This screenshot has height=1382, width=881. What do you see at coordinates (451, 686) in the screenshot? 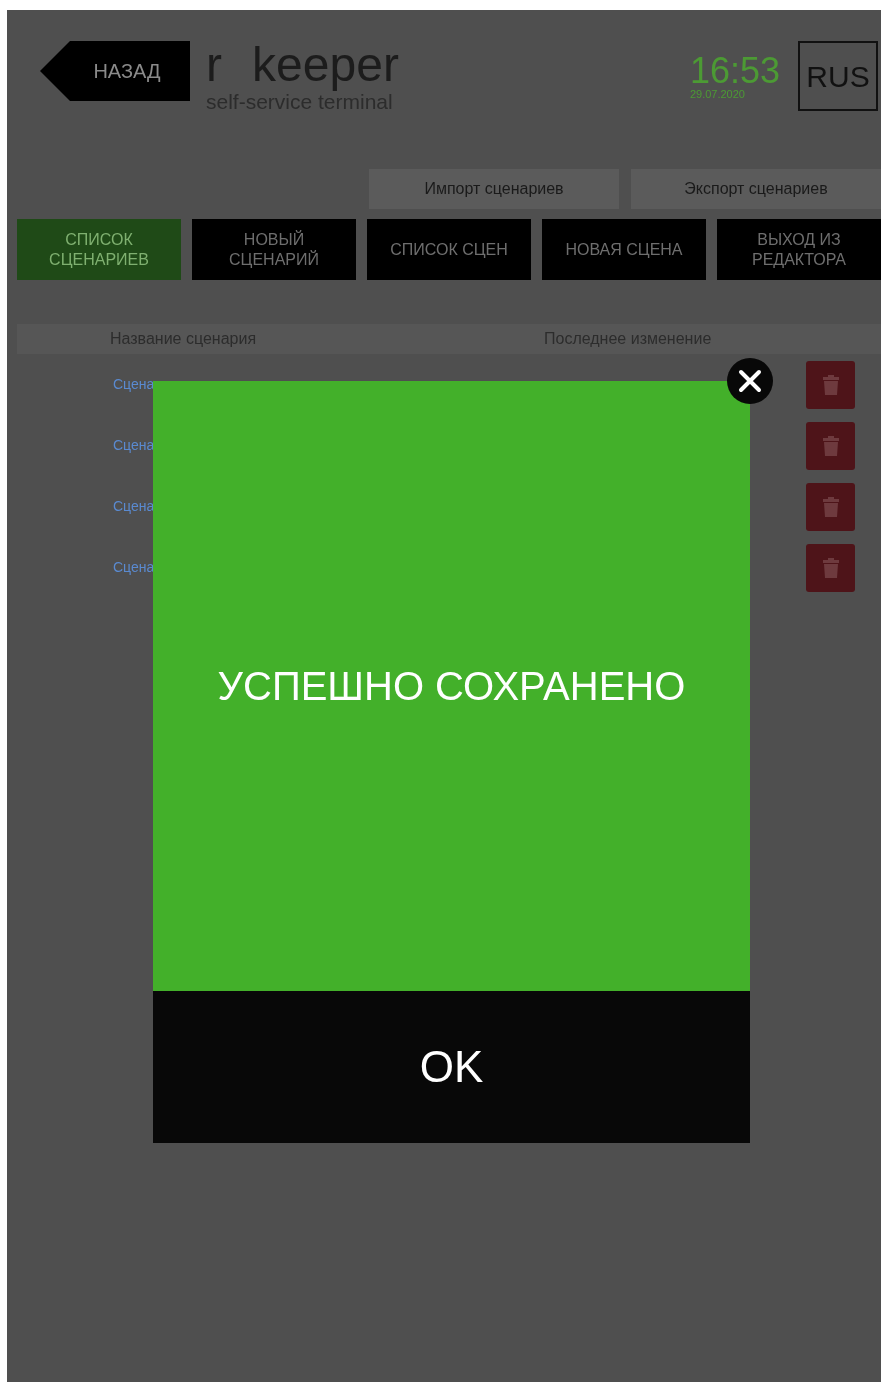
I see `dialog-message: УСПЕШНО СОХРАНЕНО` at bounding box center [451, 686].